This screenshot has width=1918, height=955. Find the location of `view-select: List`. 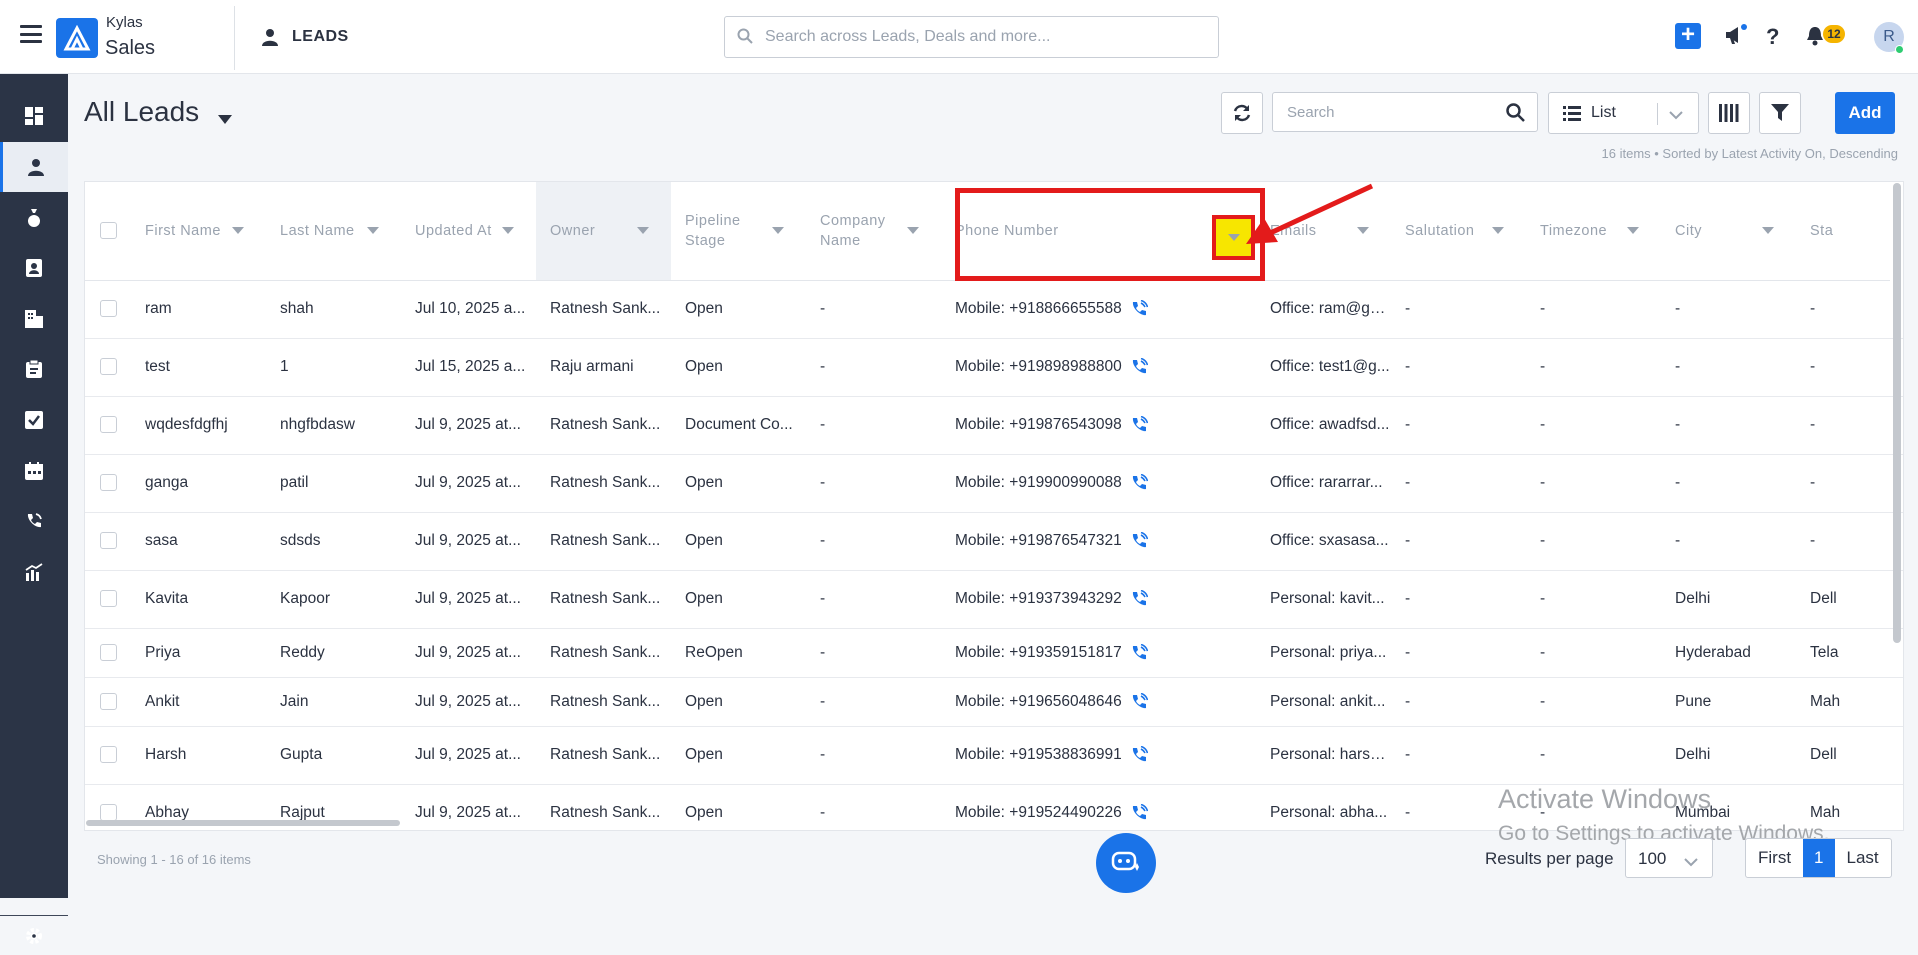

view-select: List is located at coordinates (1623, 113).